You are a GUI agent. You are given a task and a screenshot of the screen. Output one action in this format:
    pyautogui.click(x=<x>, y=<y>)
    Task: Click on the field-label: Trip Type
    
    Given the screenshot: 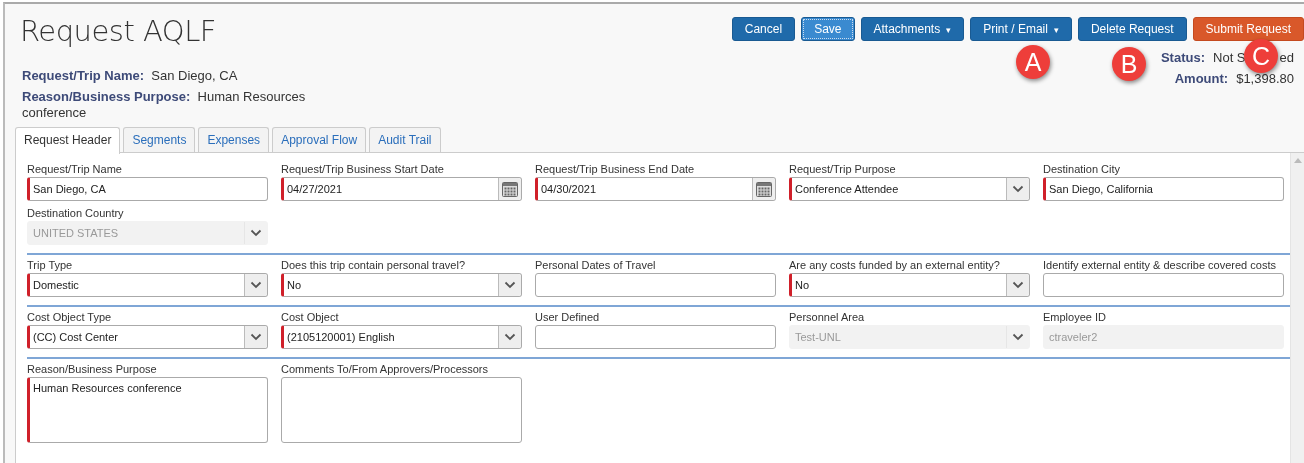 What is the action you would take?
    pyautogui.click(x=50, y=265)
    